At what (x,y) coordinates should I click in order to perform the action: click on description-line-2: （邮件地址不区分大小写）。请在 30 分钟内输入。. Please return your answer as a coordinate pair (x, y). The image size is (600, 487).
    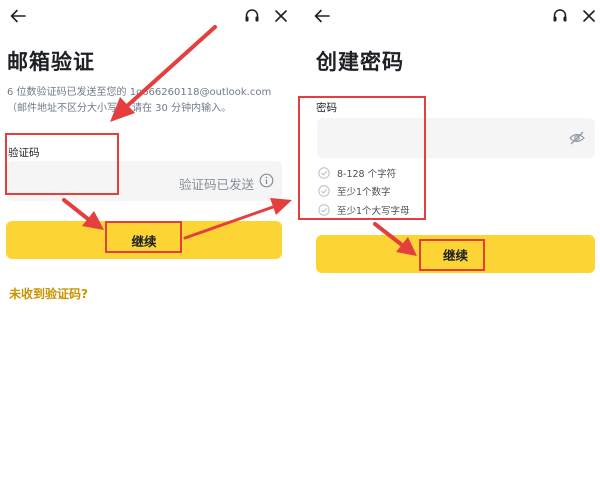
    Looking at the image, I should click on (119, 108).